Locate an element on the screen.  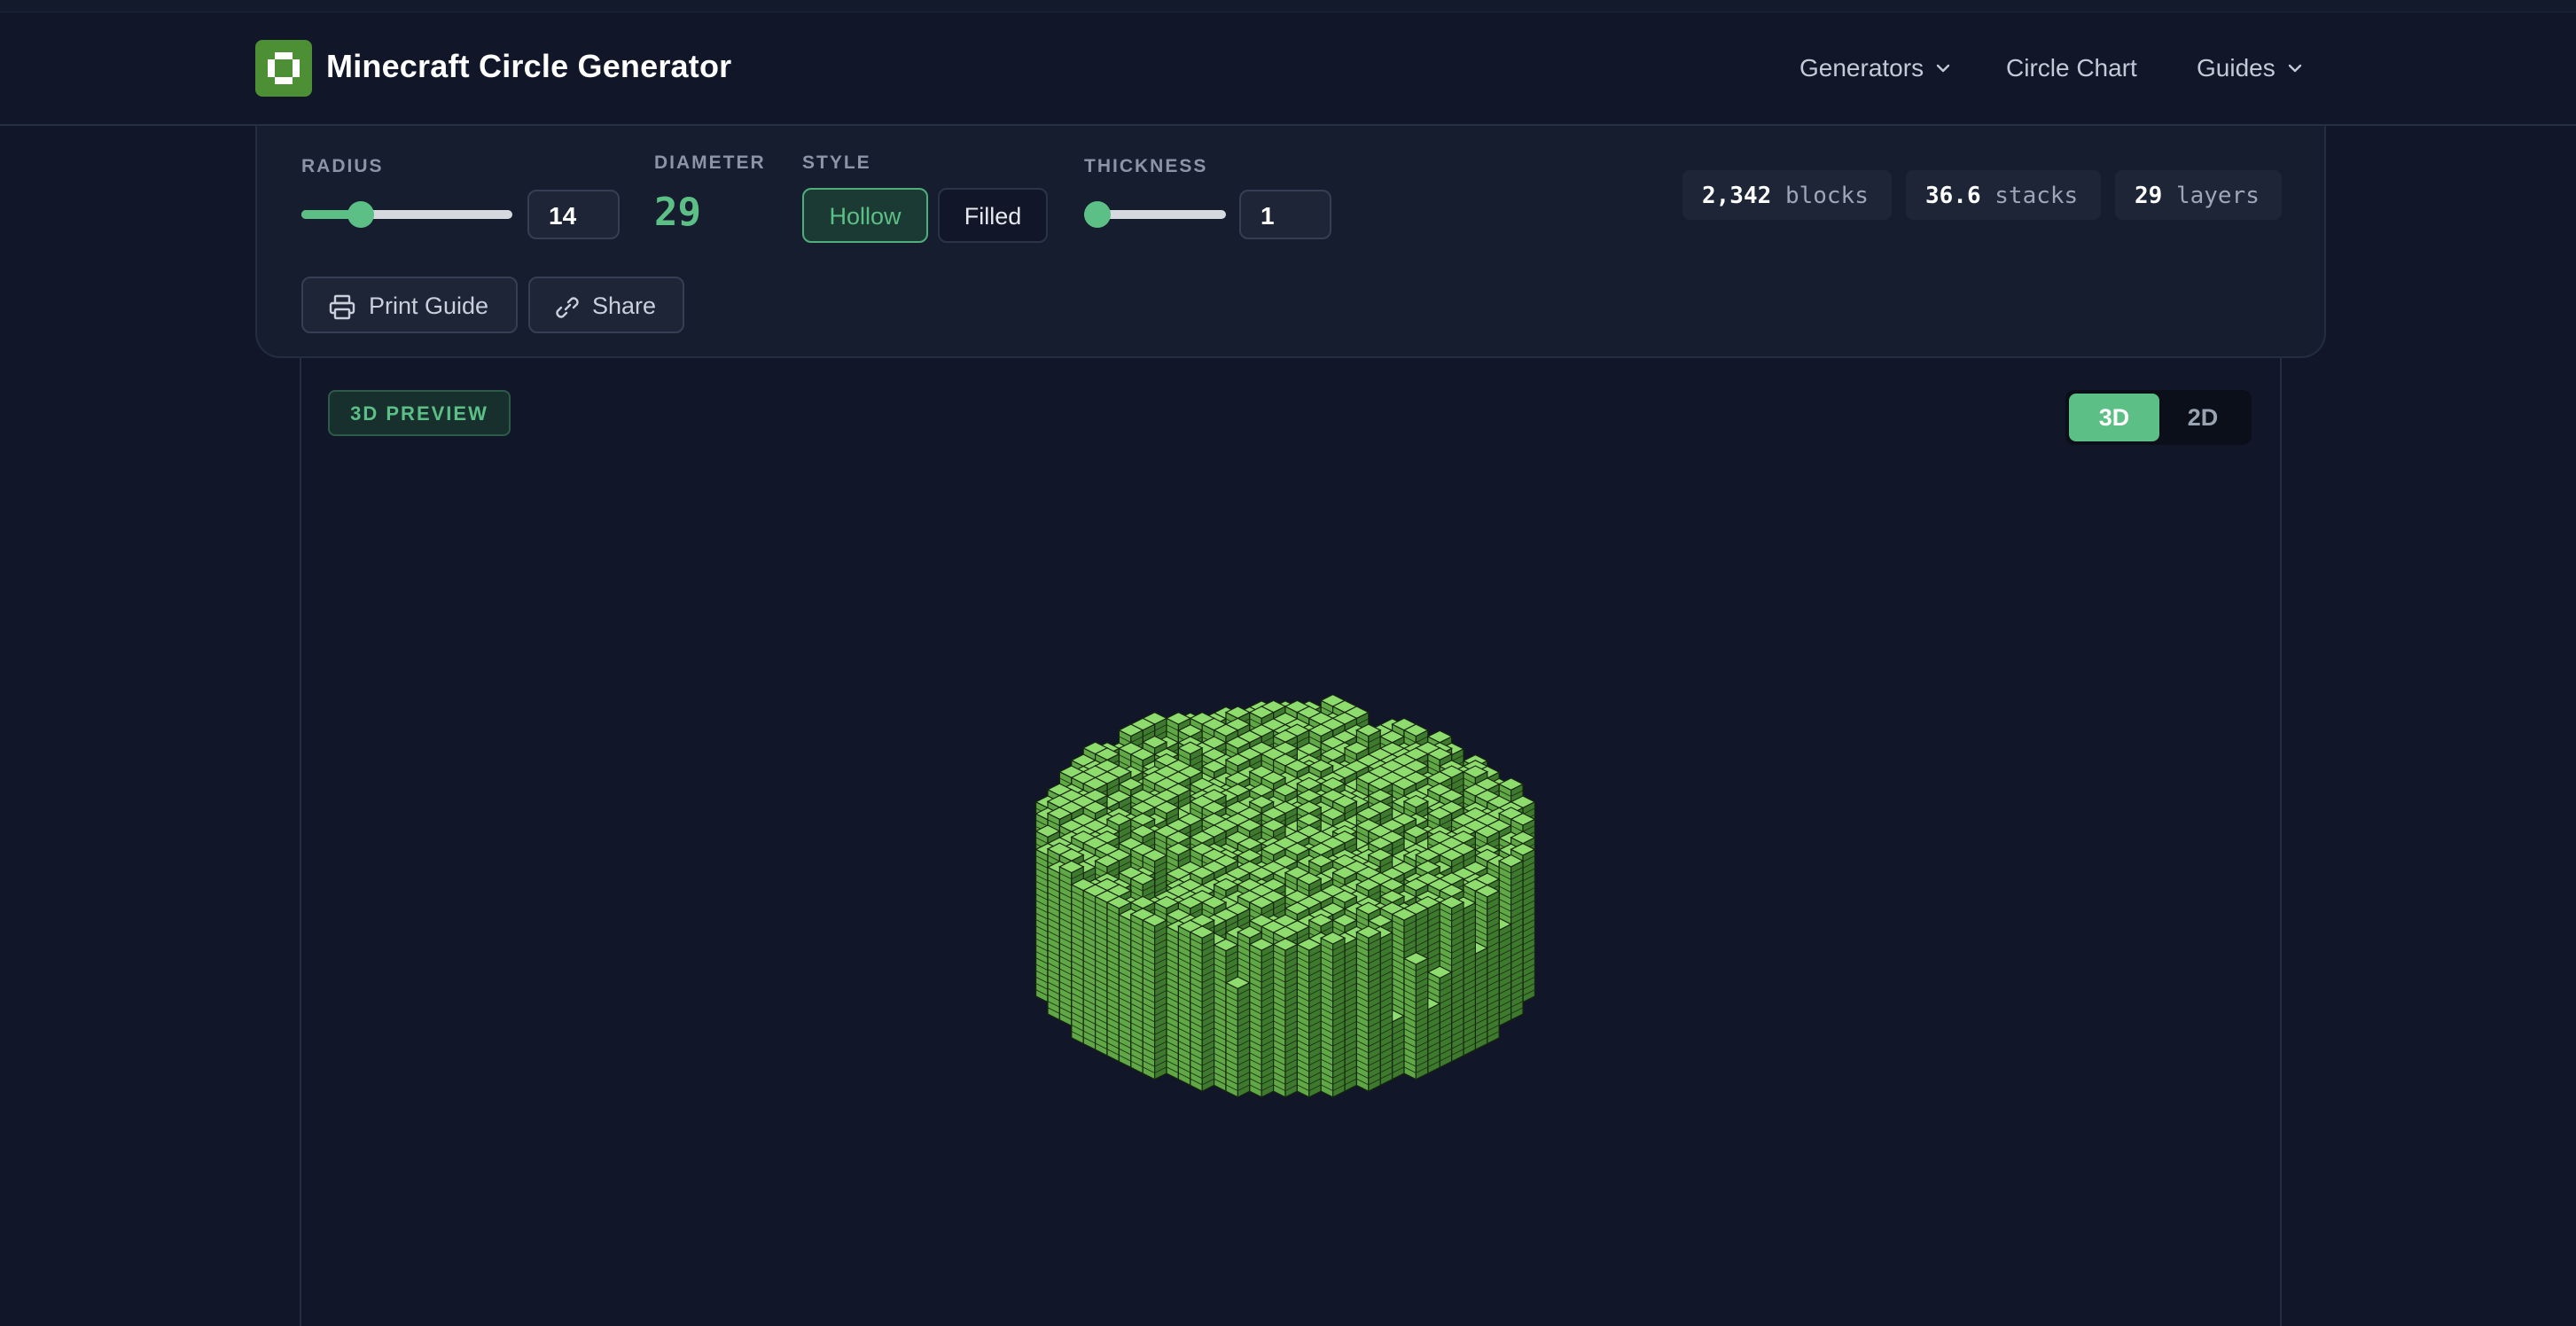
stat-stacks: 36.6 stacks is located at coordinates (2004, 195).